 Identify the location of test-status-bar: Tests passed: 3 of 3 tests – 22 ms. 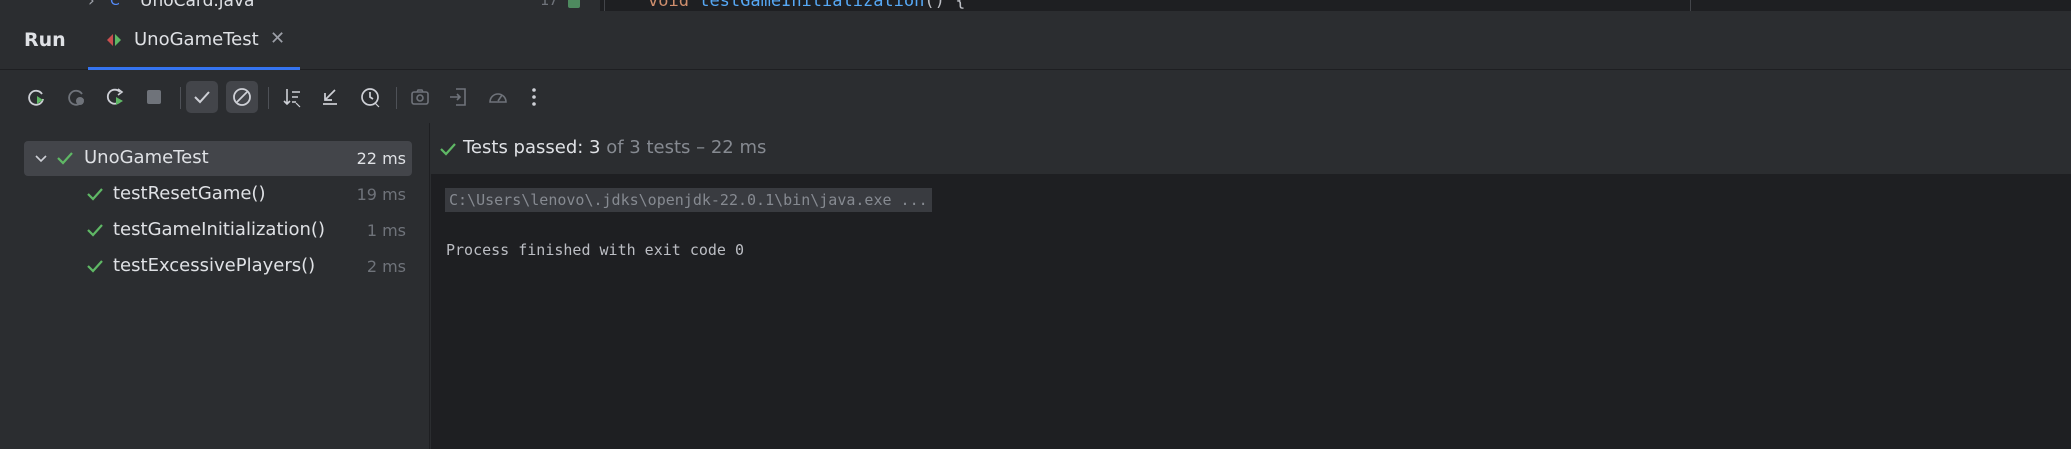
(1251, 148).